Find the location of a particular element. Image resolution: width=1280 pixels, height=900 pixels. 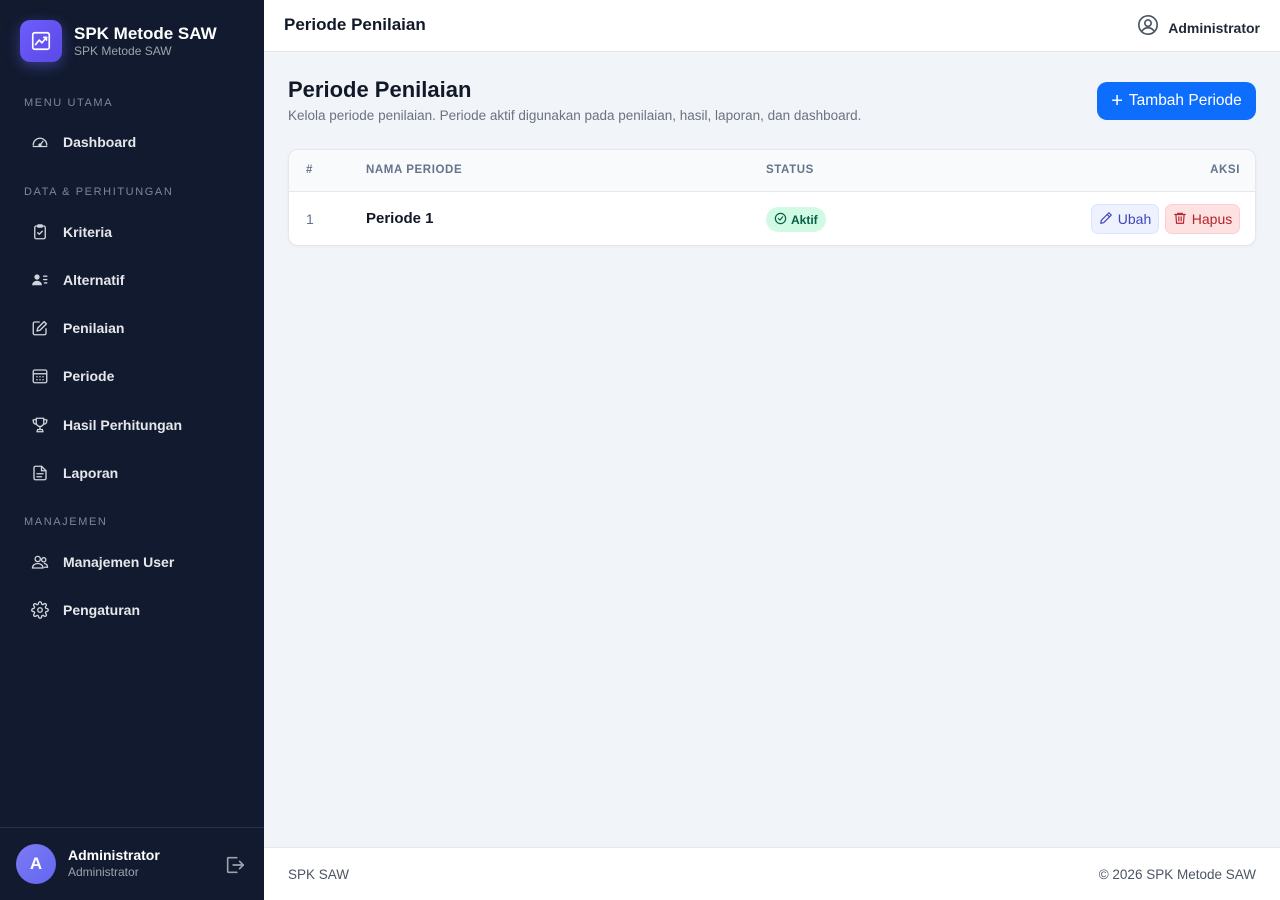

topbar: Periode Penilaian Administrator is located at coordinates (772, 26).